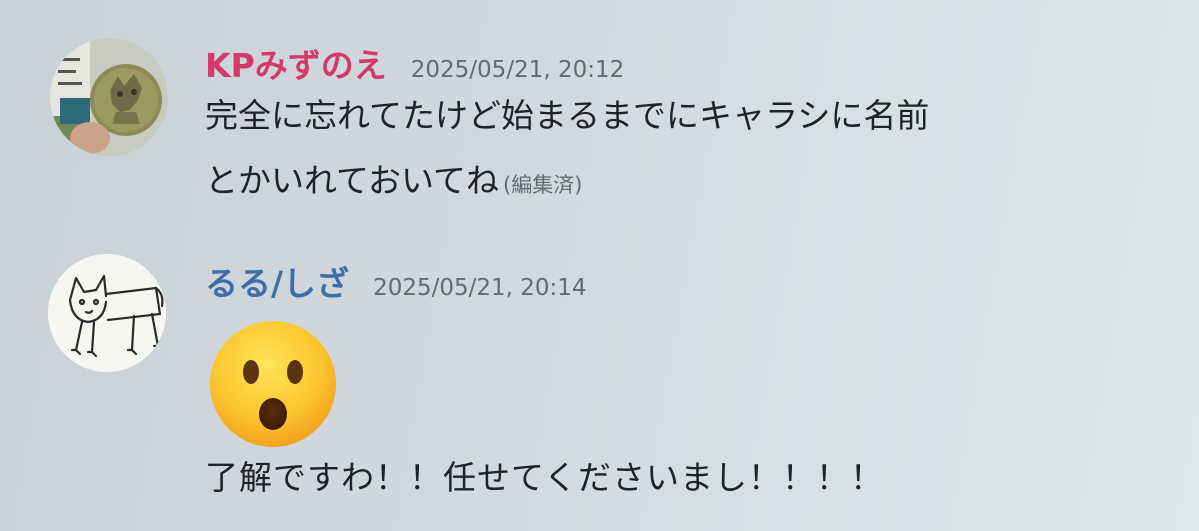  I want to click on message-text-line: 完全に忘れてたけど始まるまでにキャラシに名前, so click(567, 115).